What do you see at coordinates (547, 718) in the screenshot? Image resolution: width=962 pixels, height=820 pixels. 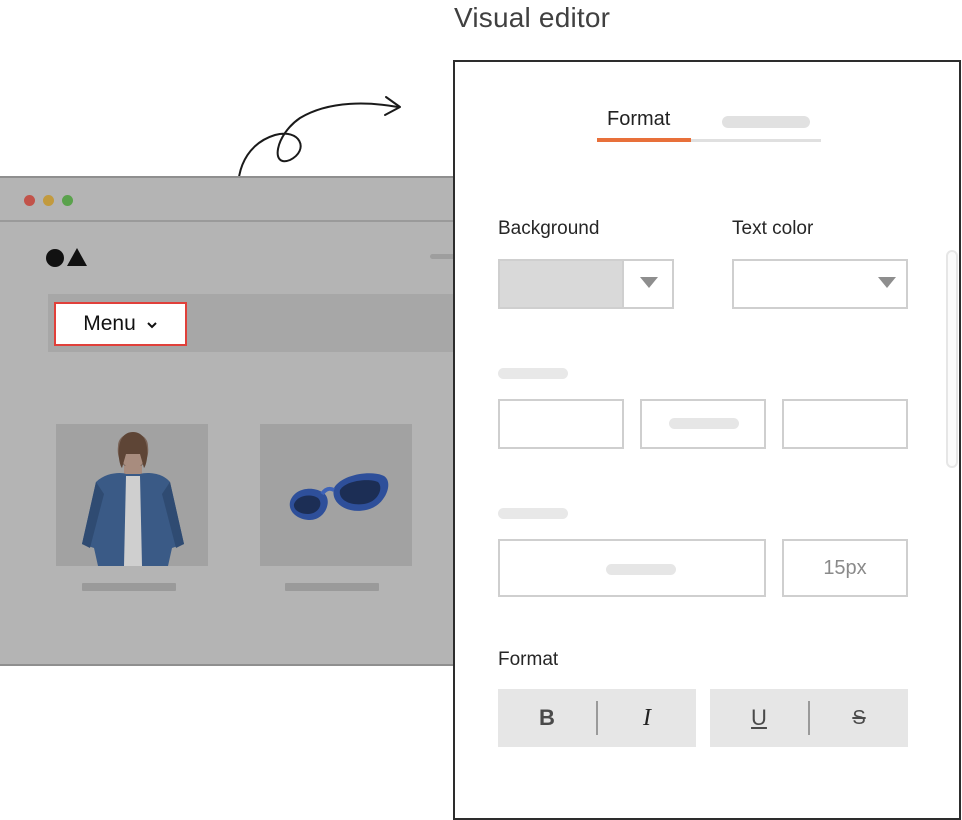 I see `bold-button: B` at bounding box center [547, 718].